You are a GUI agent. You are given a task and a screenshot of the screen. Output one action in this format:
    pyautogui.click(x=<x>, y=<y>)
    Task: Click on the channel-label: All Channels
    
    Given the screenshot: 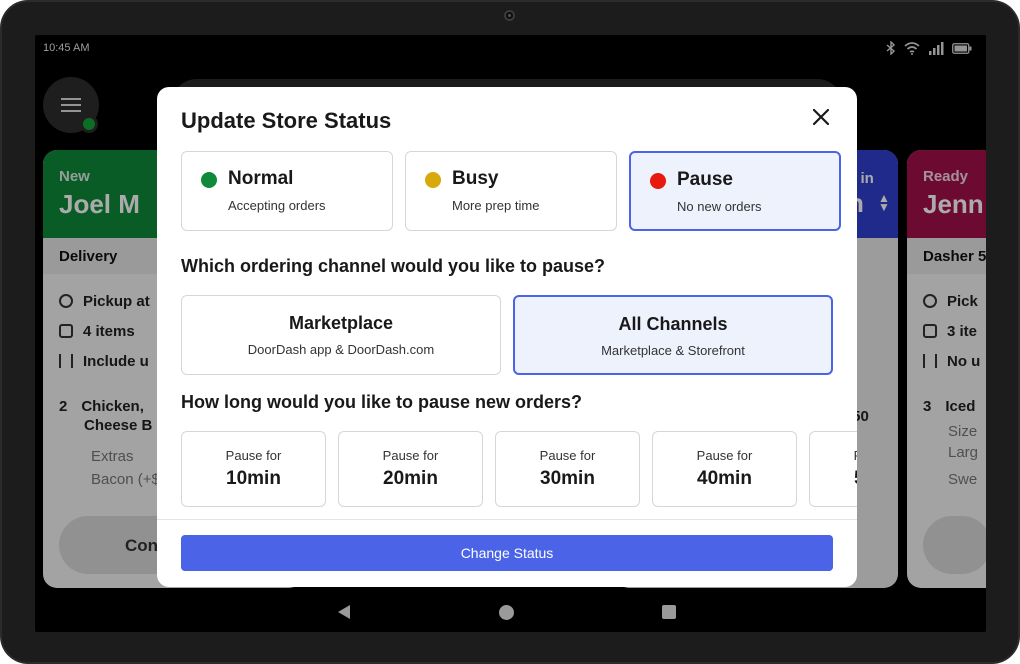 What is the action you would take?
    pyautogui.click(x=673, y=324)
    